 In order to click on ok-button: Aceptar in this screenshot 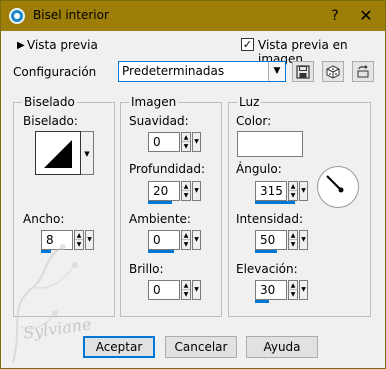, I will do `click(119, 347)`.